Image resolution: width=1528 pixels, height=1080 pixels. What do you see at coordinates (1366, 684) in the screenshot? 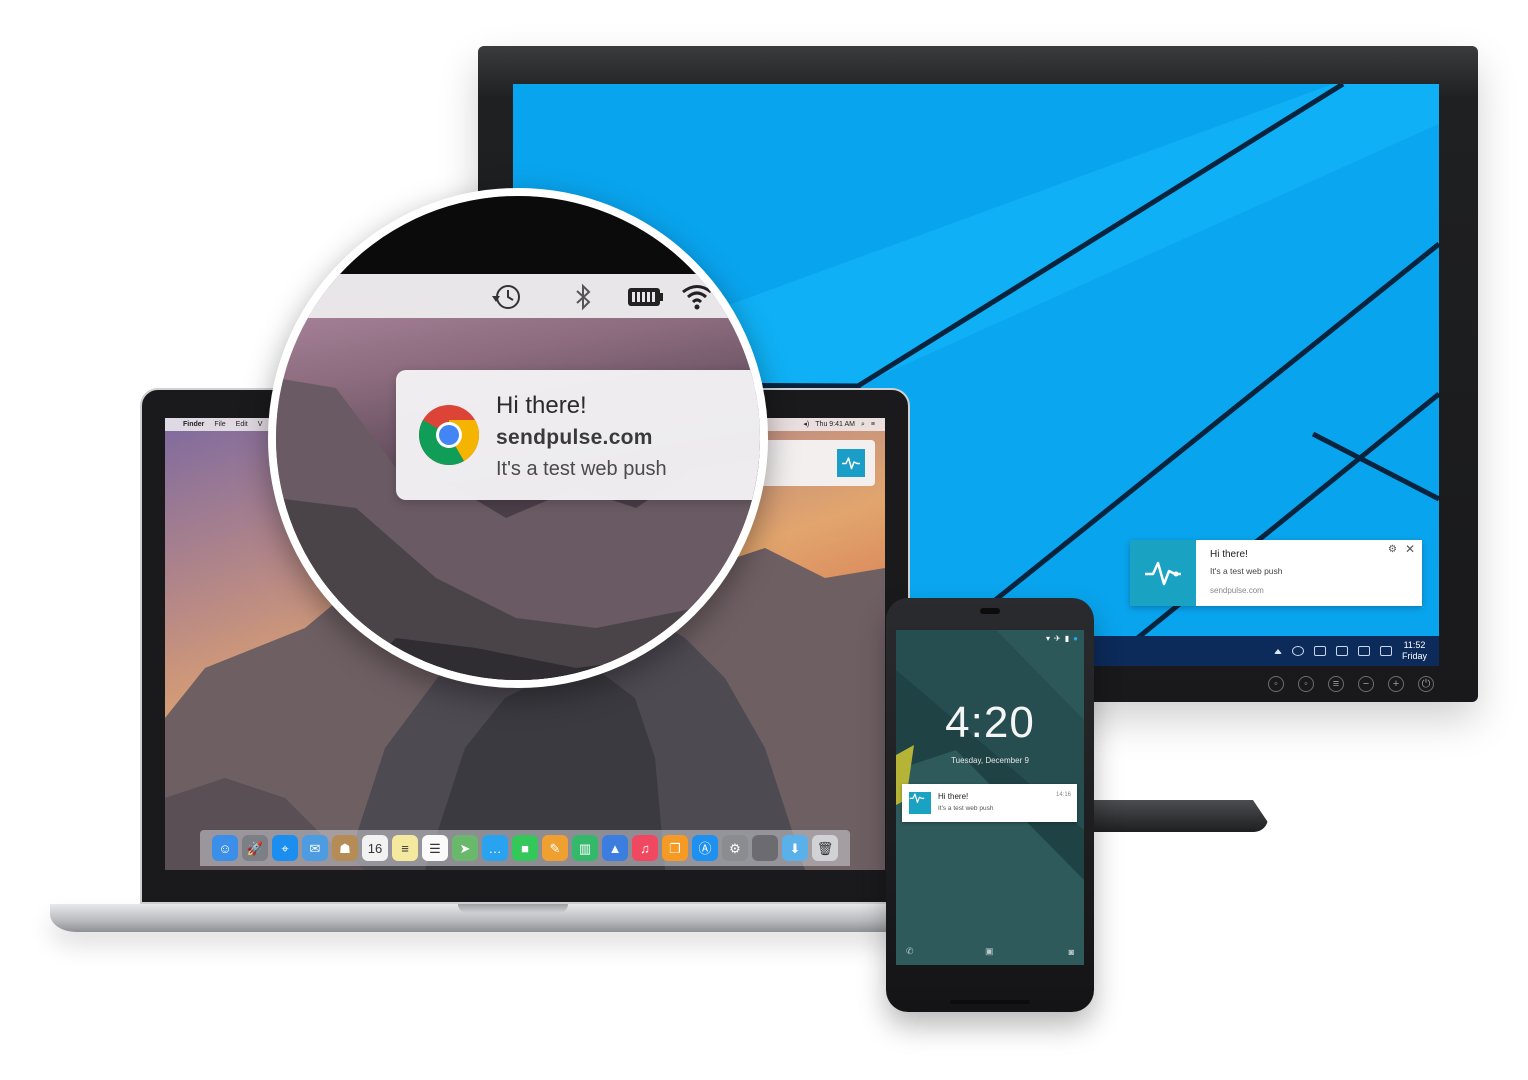
I see `minus-button-icon: −` at bounding box center [1366, 684].